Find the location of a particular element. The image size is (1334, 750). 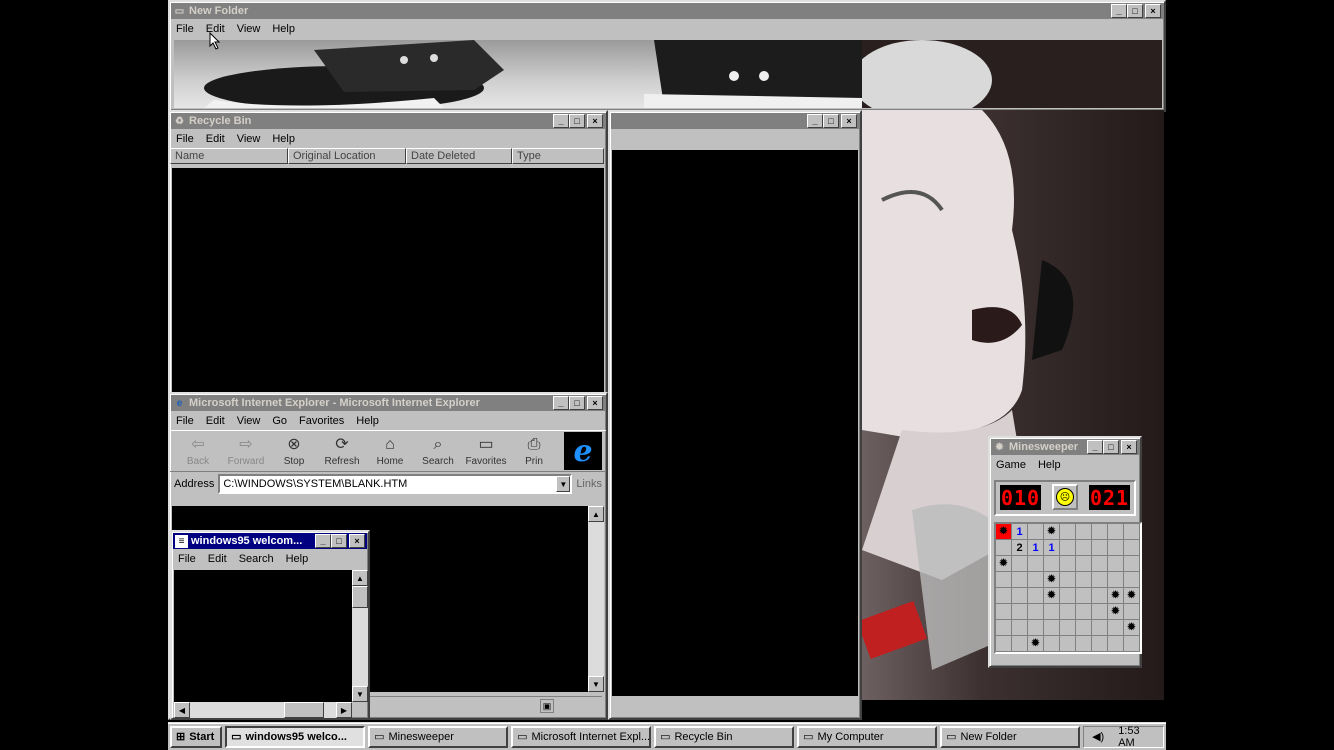

start-button: ⊞ Start is located at coordinates (196, 736).